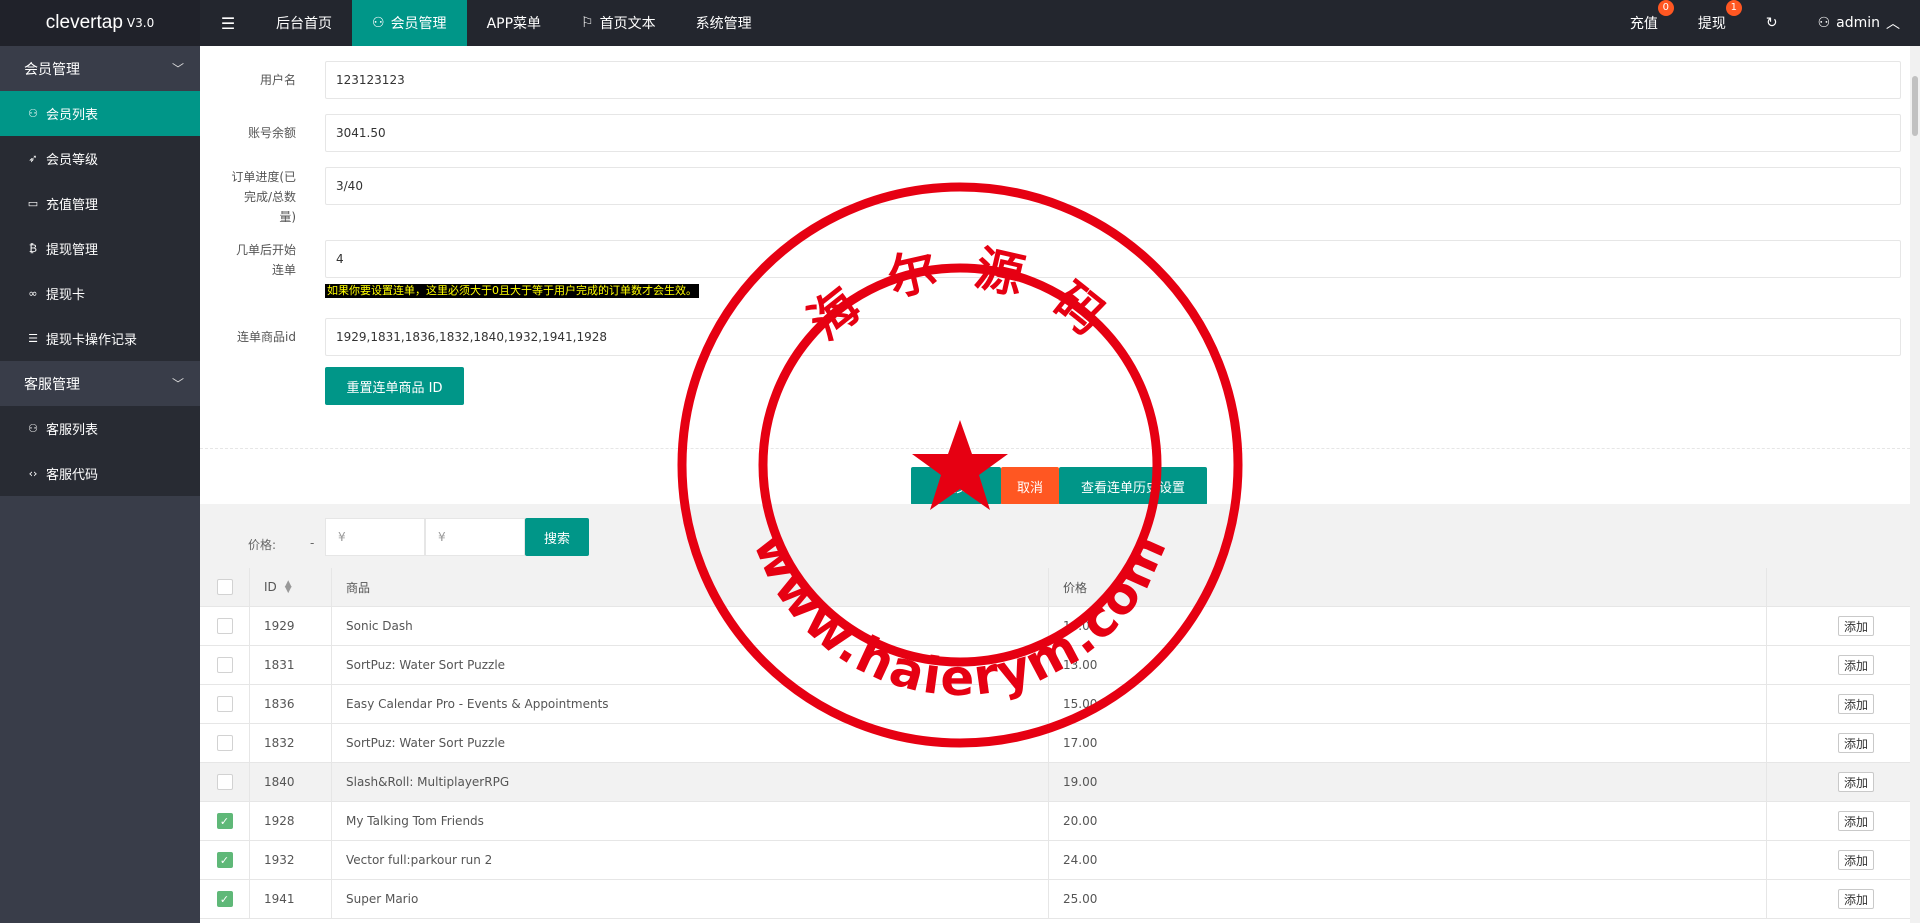 The width and height of the screenshot is (1920, 923). Describe the element at coordinates (1408, 821) in the screenshot. I see `row-price: 20.00` at that location.